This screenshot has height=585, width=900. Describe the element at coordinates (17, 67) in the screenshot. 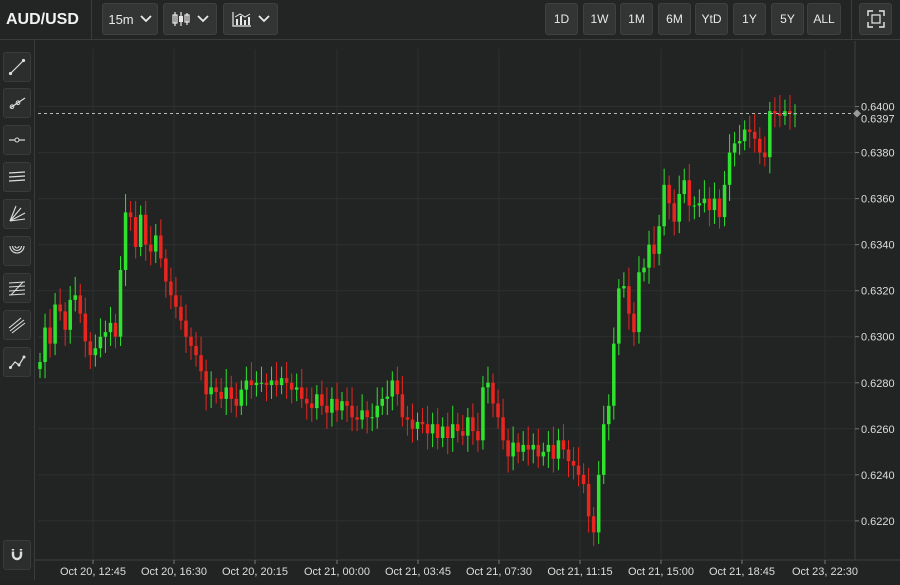

I see `trend-line-tool` at that location.